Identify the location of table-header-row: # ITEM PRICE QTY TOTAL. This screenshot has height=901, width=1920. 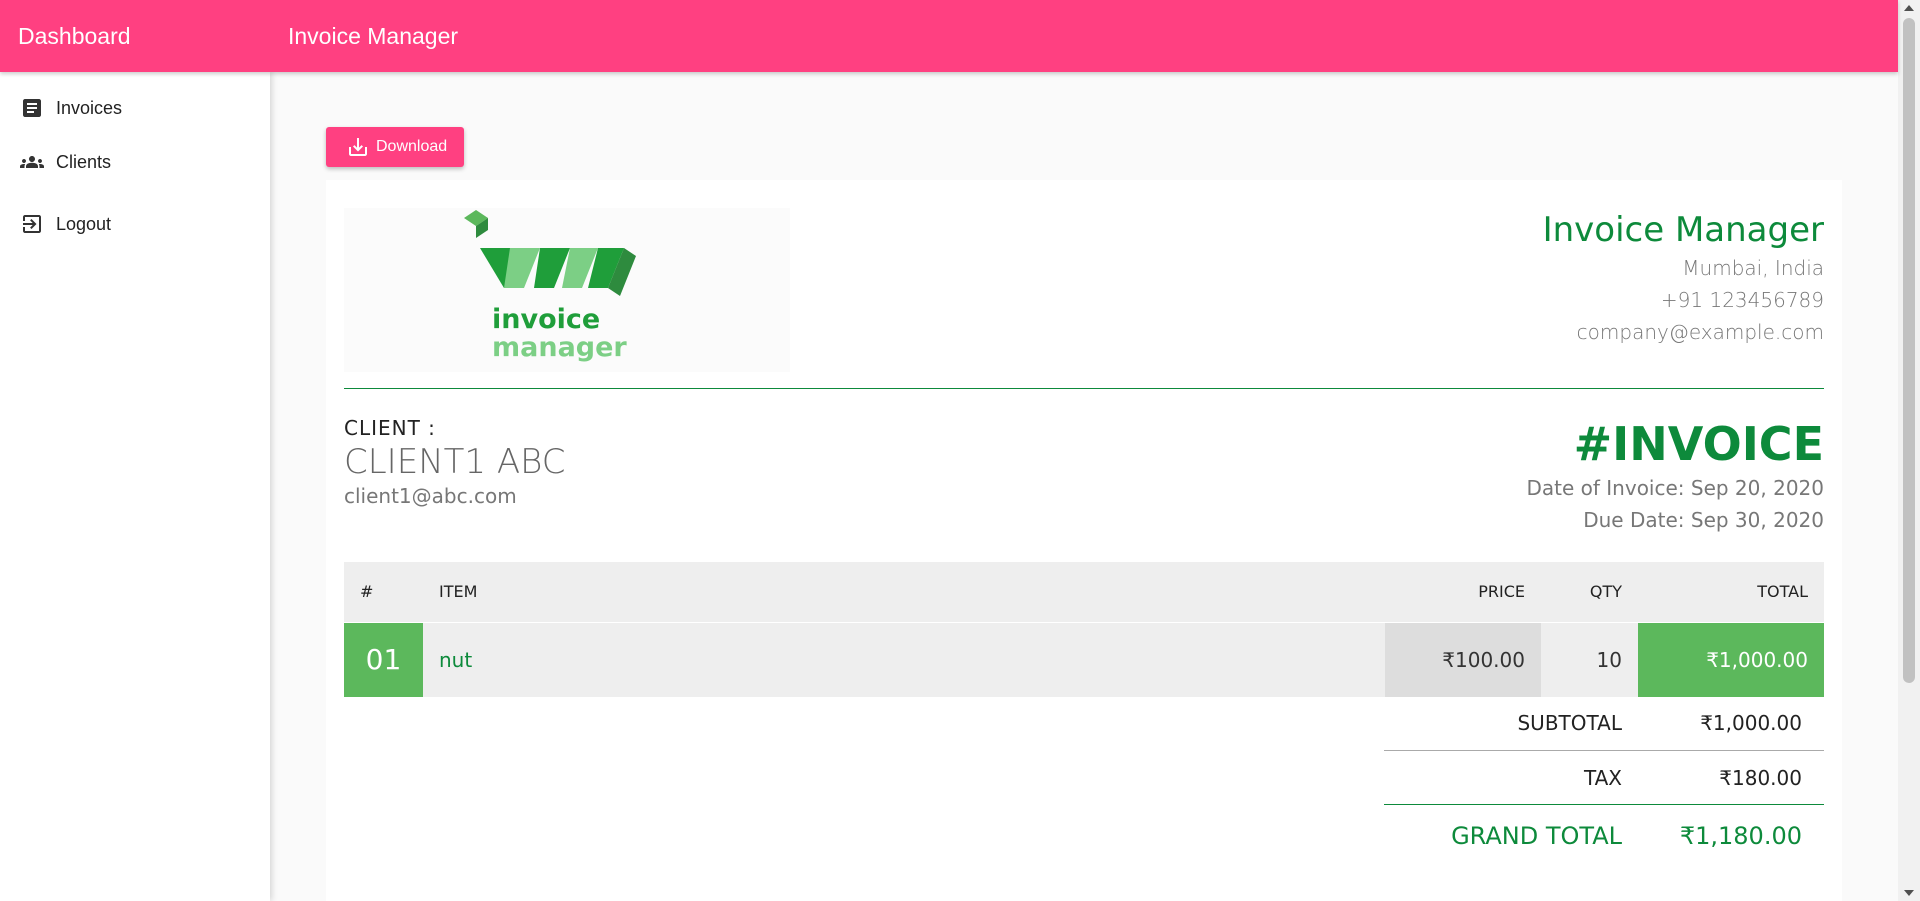
(1084, 592).